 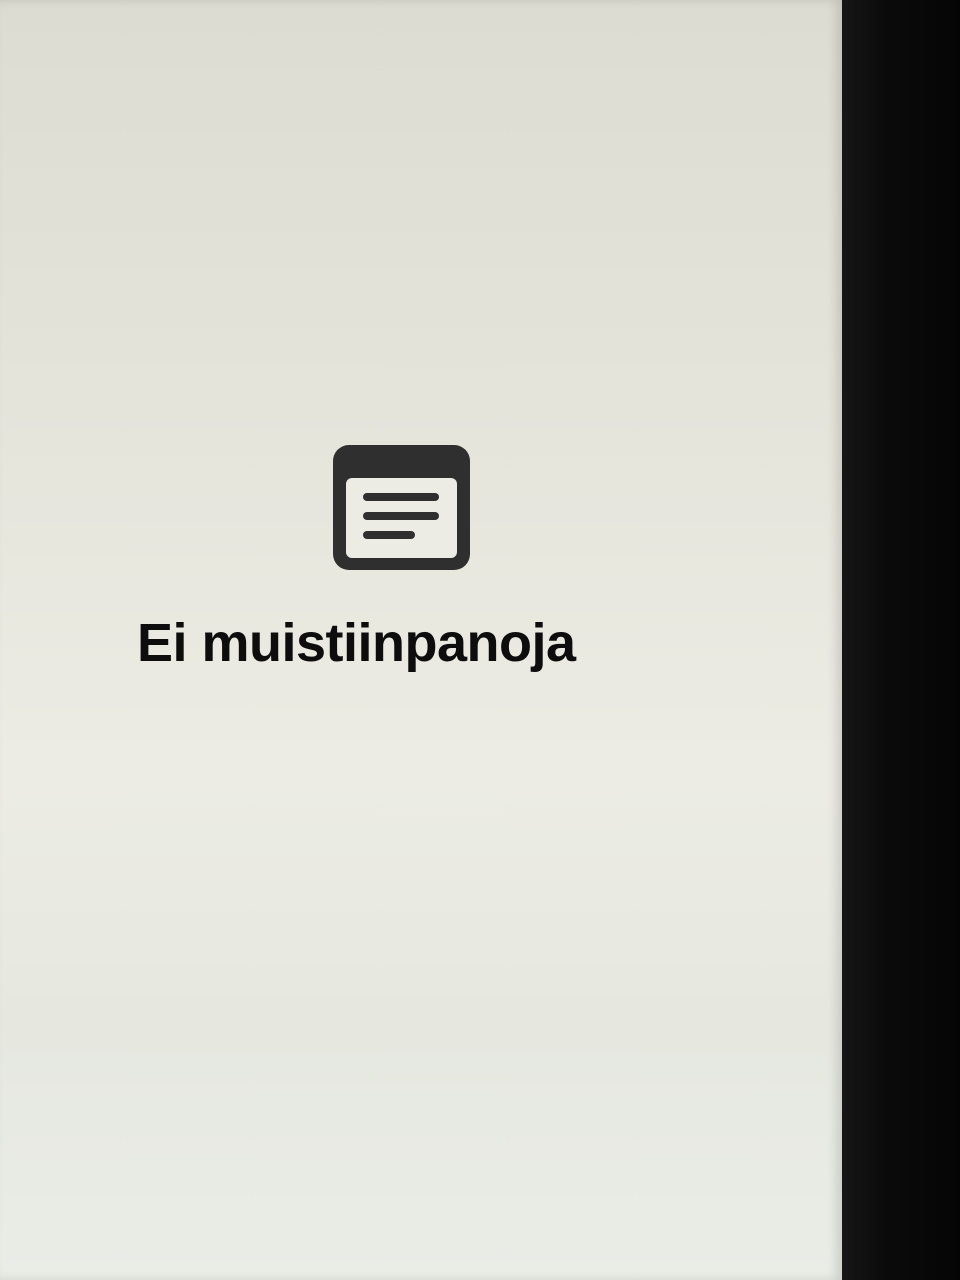 What do you see at coordinates (356, 643) in the screenshot?
I see `empty-state-title: Ei muistiinpanoja` at bounding box center [356, 643].